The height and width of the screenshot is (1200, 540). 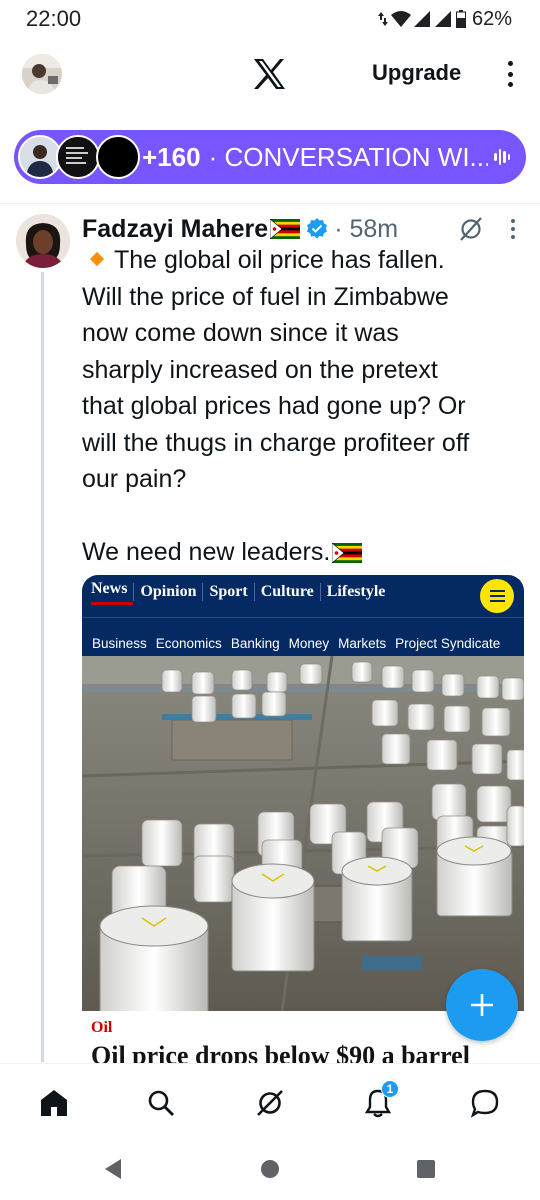 I want to click on plus-icon, so click(x=482, y=1005).